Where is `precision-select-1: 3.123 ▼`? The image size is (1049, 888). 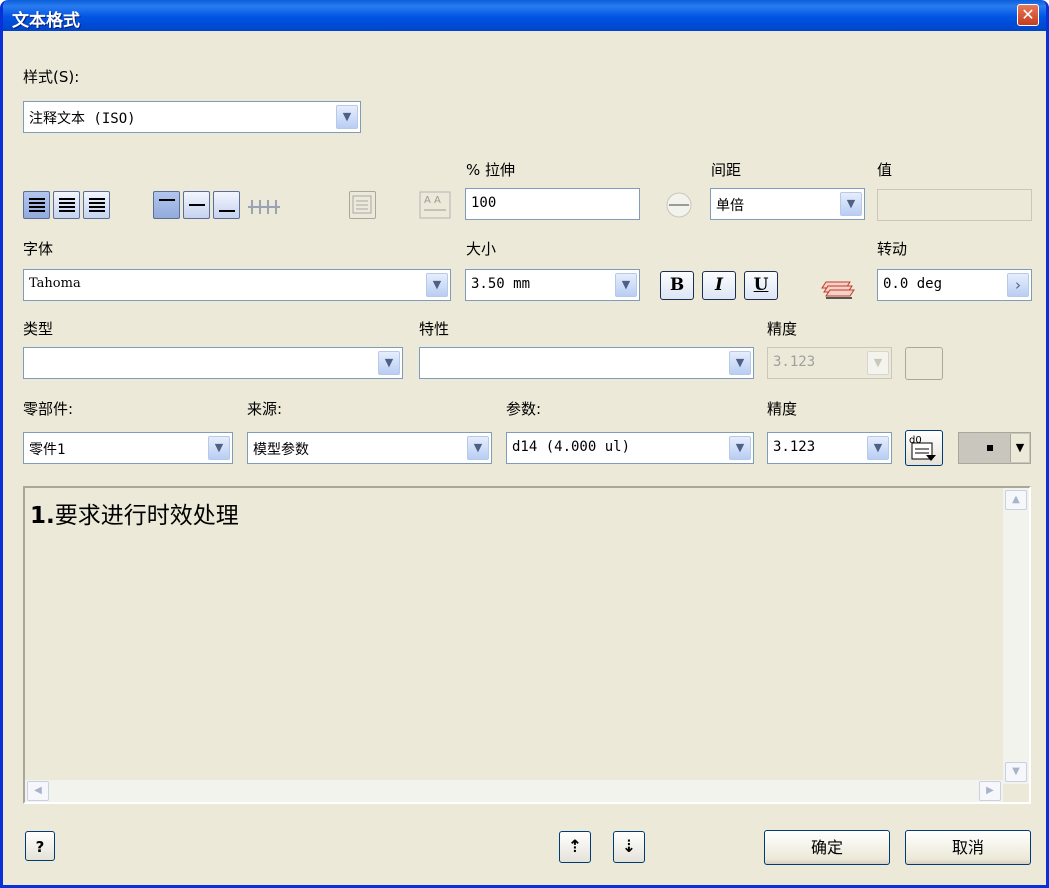 precision-select-1: 3.123 ▼ is located at coordinates (829, 363).